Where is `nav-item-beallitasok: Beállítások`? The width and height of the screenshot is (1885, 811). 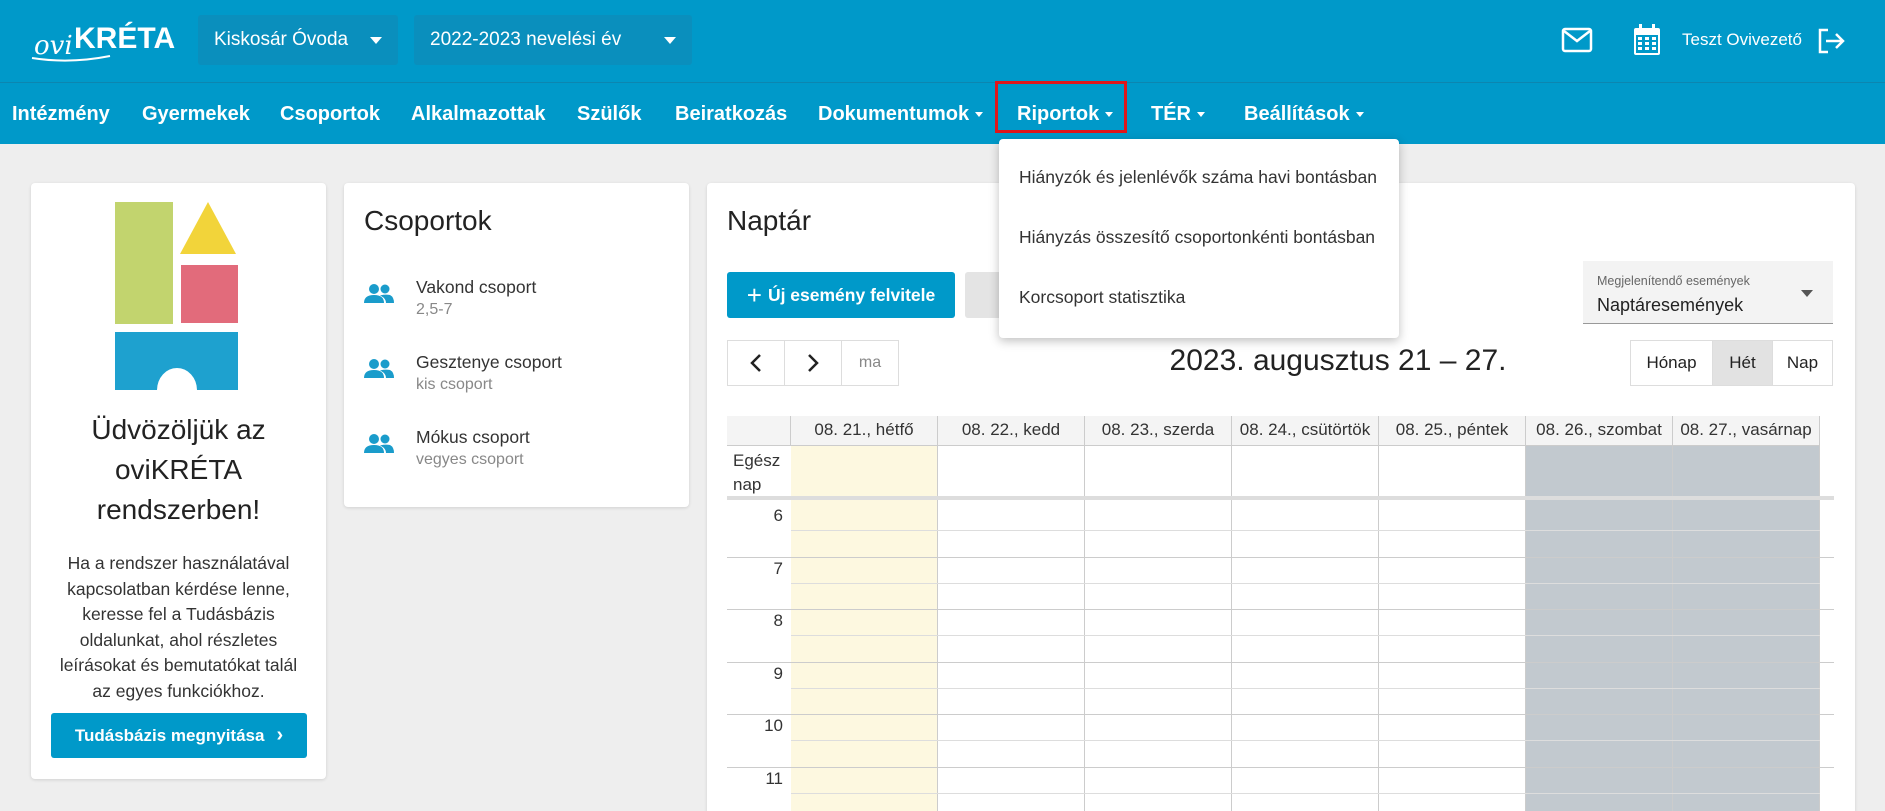 nav-item-beallitasok: Beállítások is located at coordinates (1304, 114).